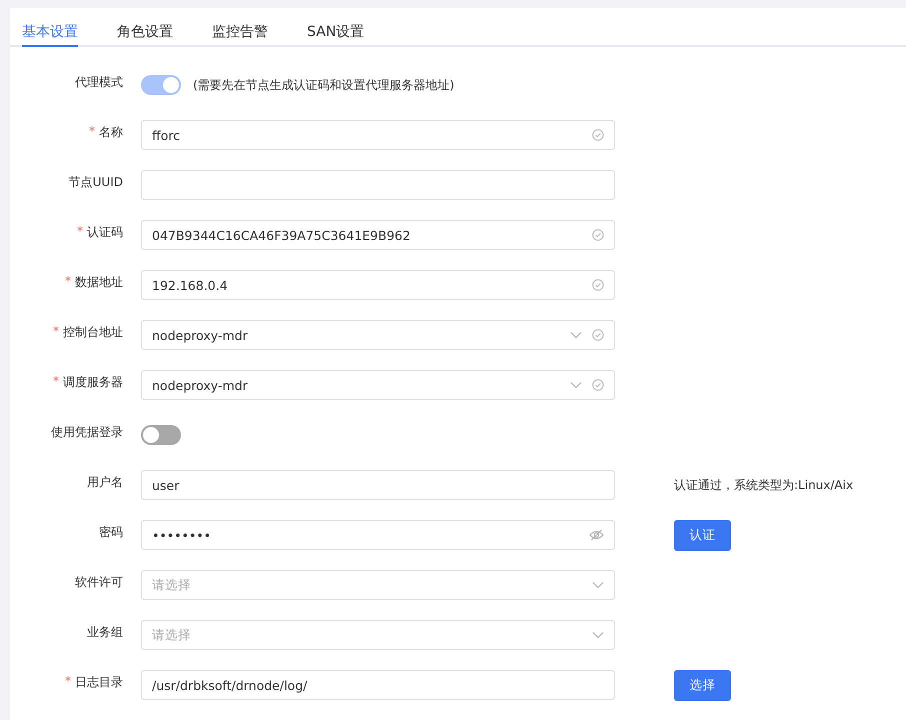 This screenshot has height=720, width=906. I want to click on tab: SAN设置, so click(335, 27).